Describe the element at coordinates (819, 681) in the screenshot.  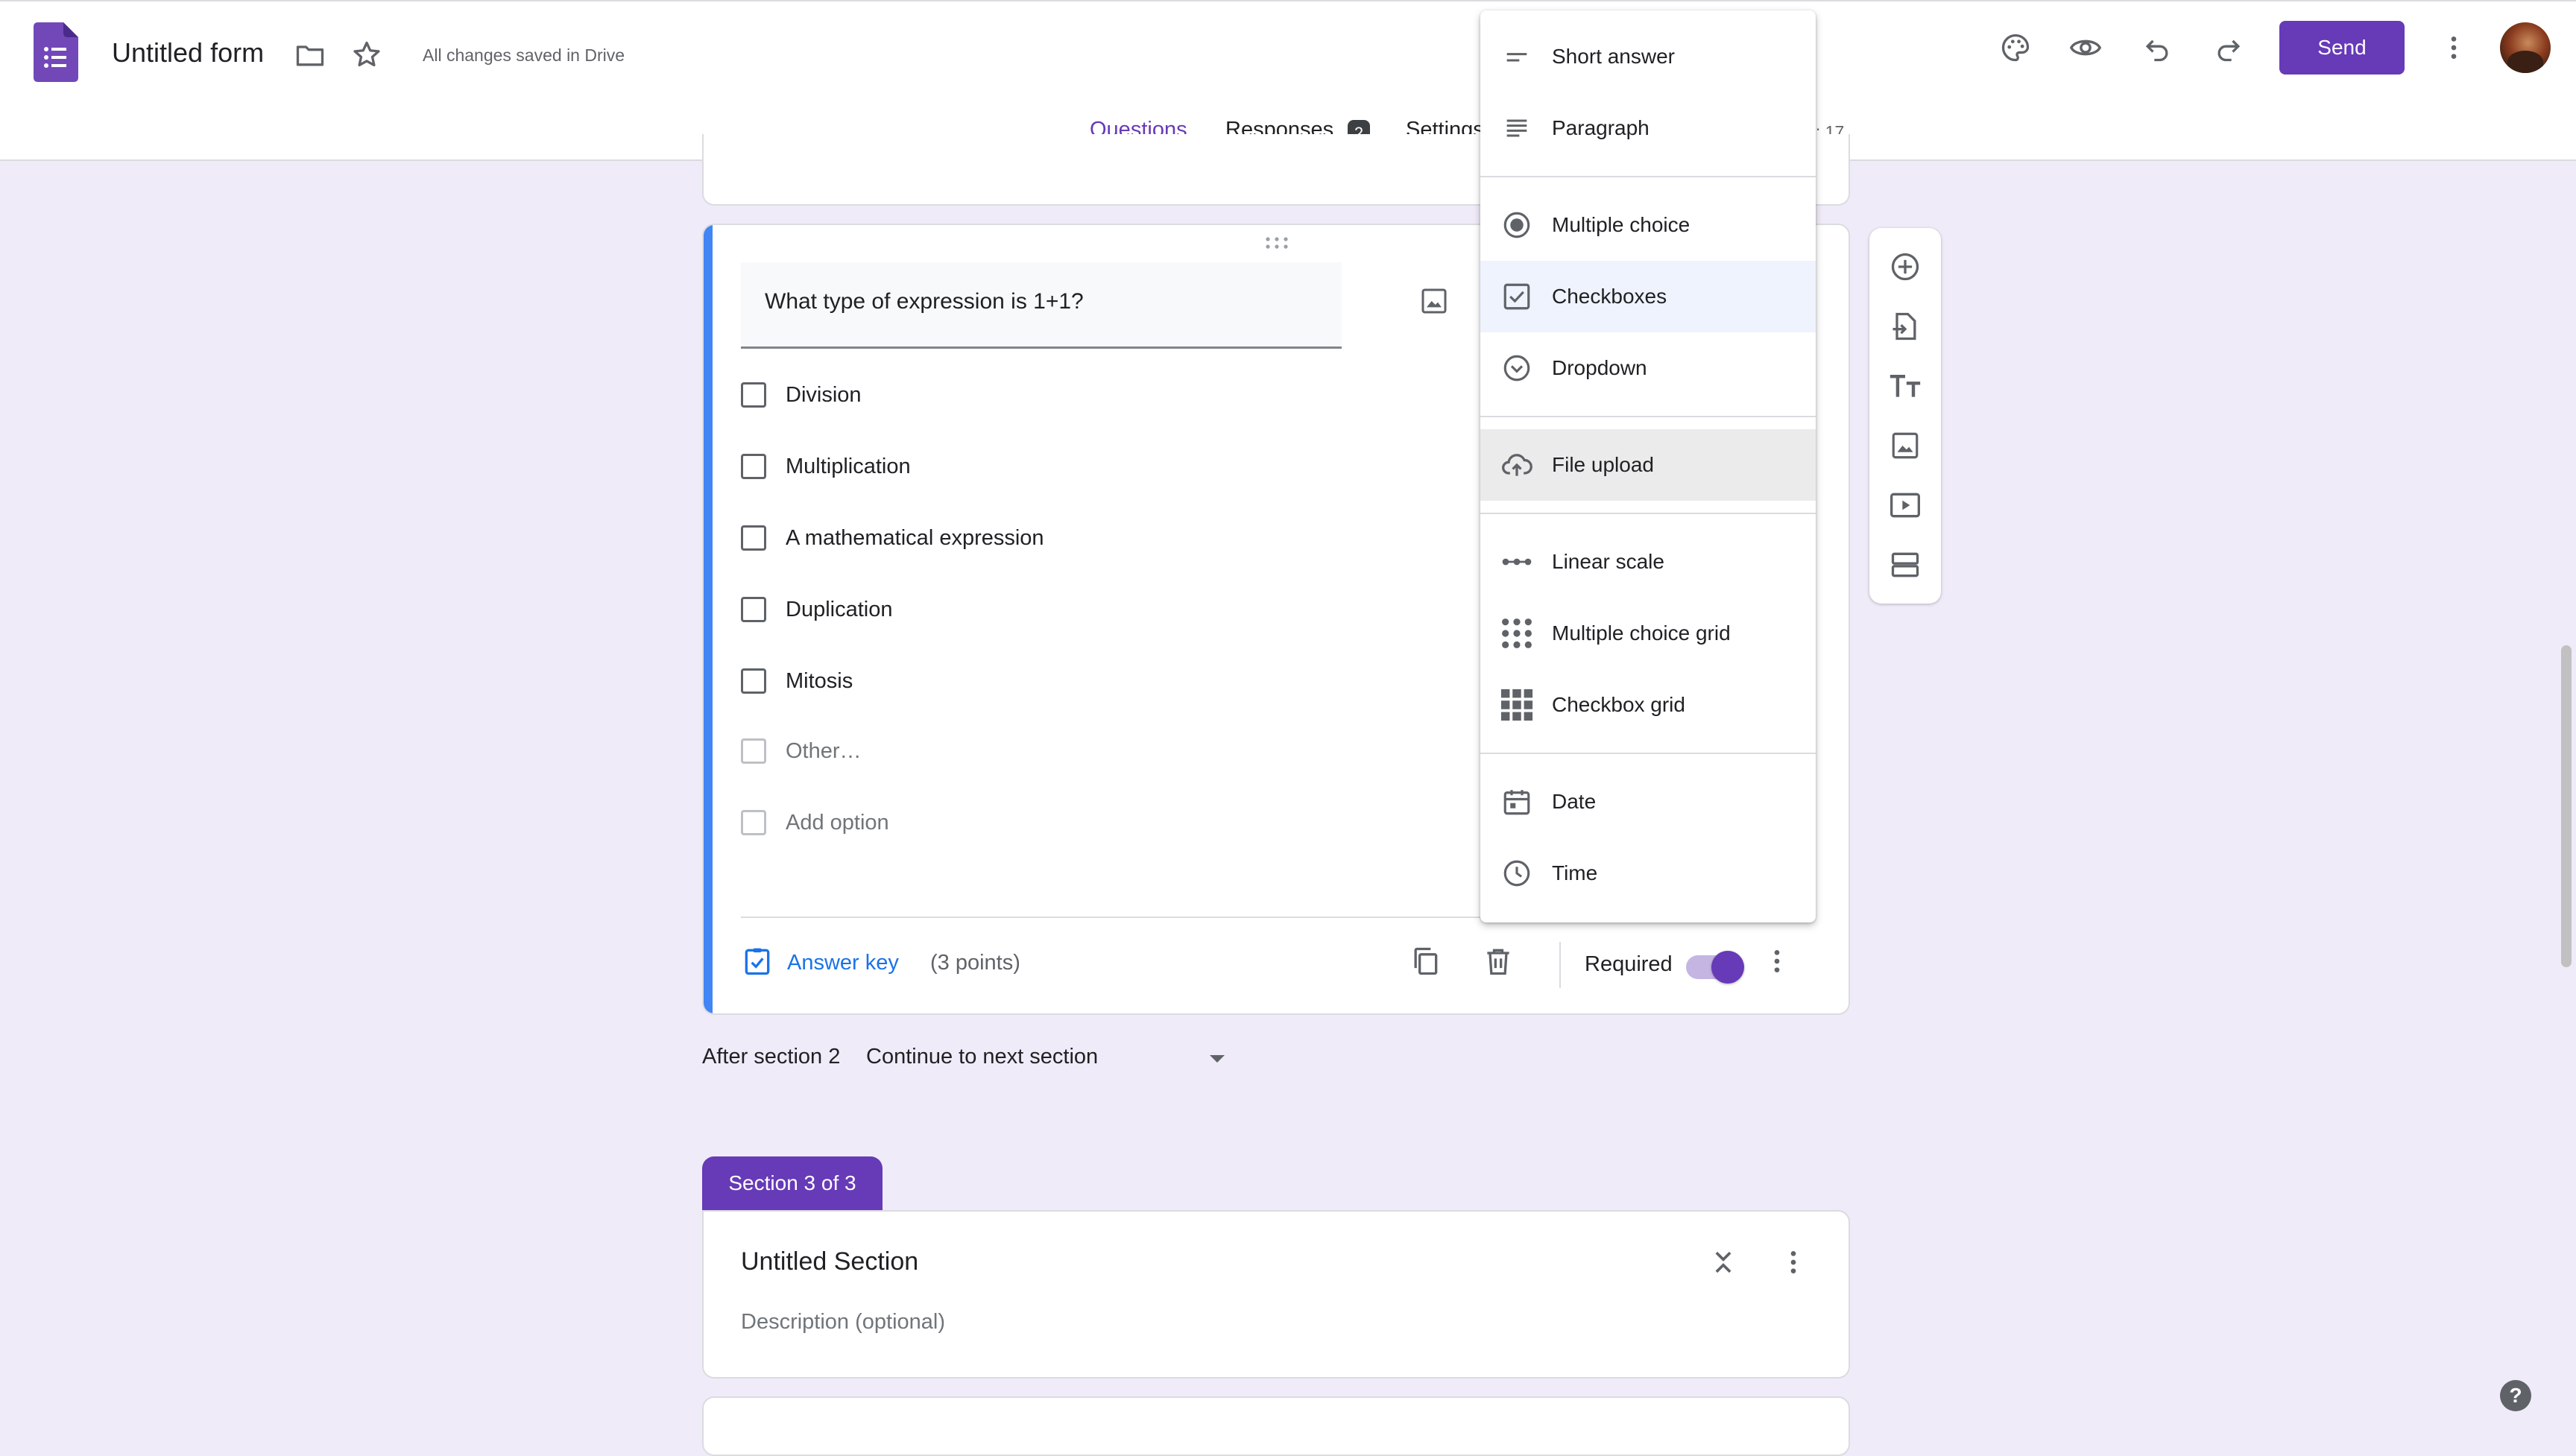
I see `option-label: Mitosis` at that location.